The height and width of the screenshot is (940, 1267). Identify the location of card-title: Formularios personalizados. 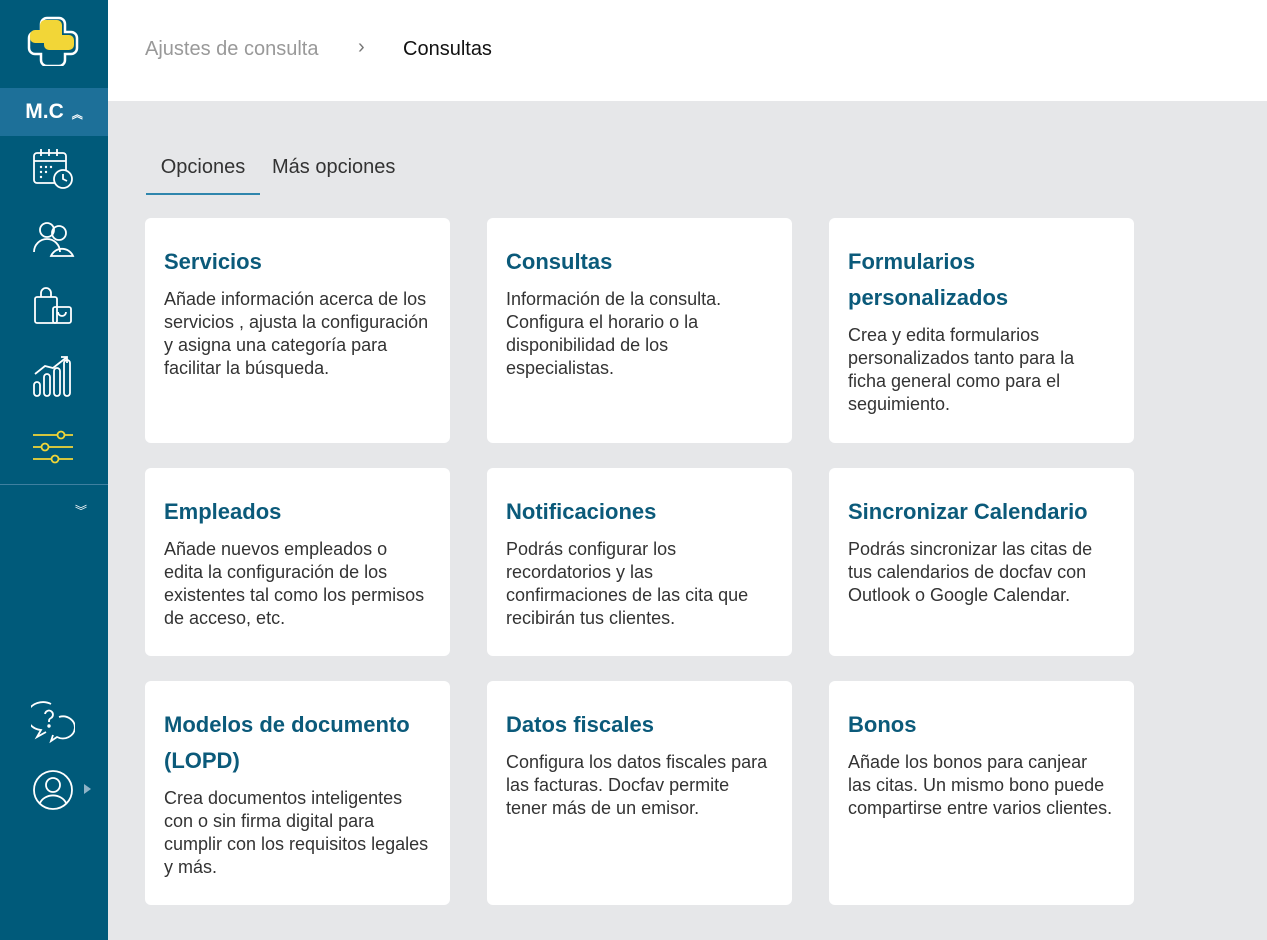
(928, 279).